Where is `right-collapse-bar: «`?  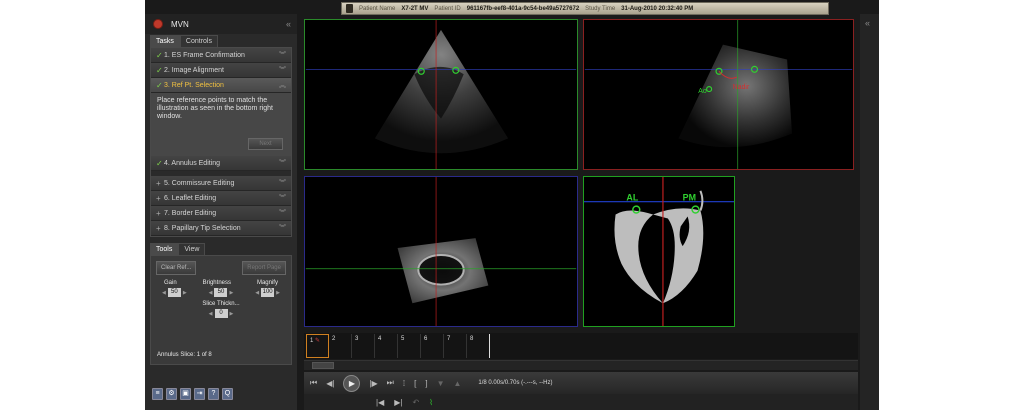
right-collapse-bar: « is located at coordinates (869, 212).